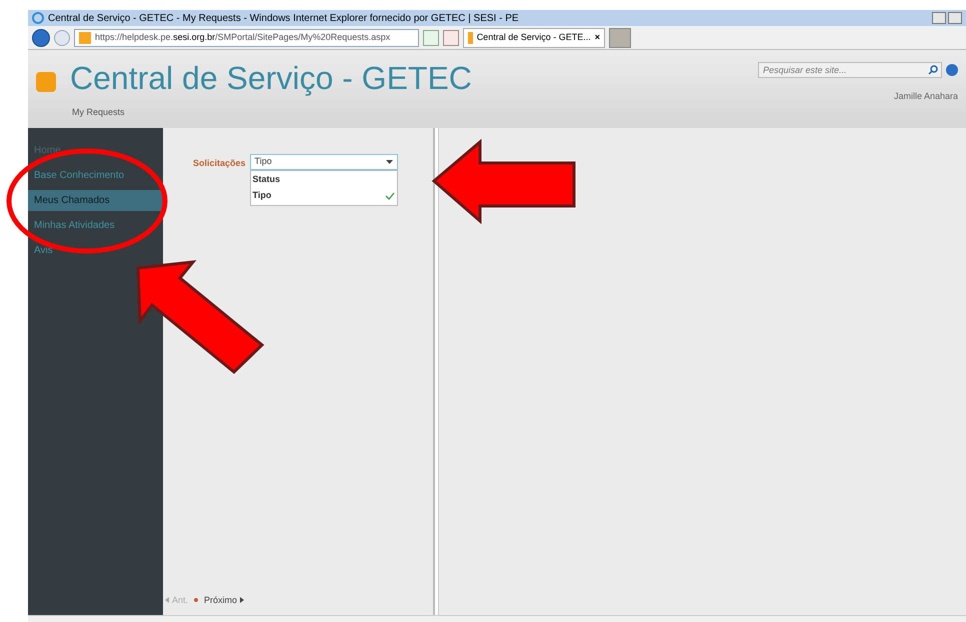  What do you see at coordinates (283, 19) in the screenshot?
I see `window-title: Central de Serviço - GETEC - My Requests - Windows Internet Explorer fornecido por GETEC | SESI - PE` at bounding box center [283, 19].